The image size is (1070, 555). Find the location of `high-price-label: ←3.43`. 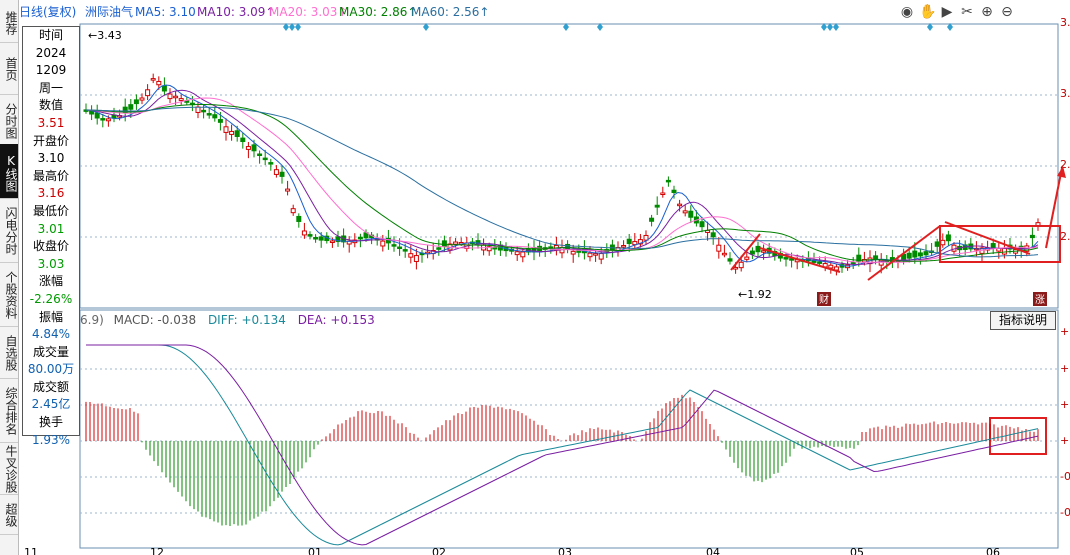

high-price-label: ←3.43 is located at coordinates (105, 35).